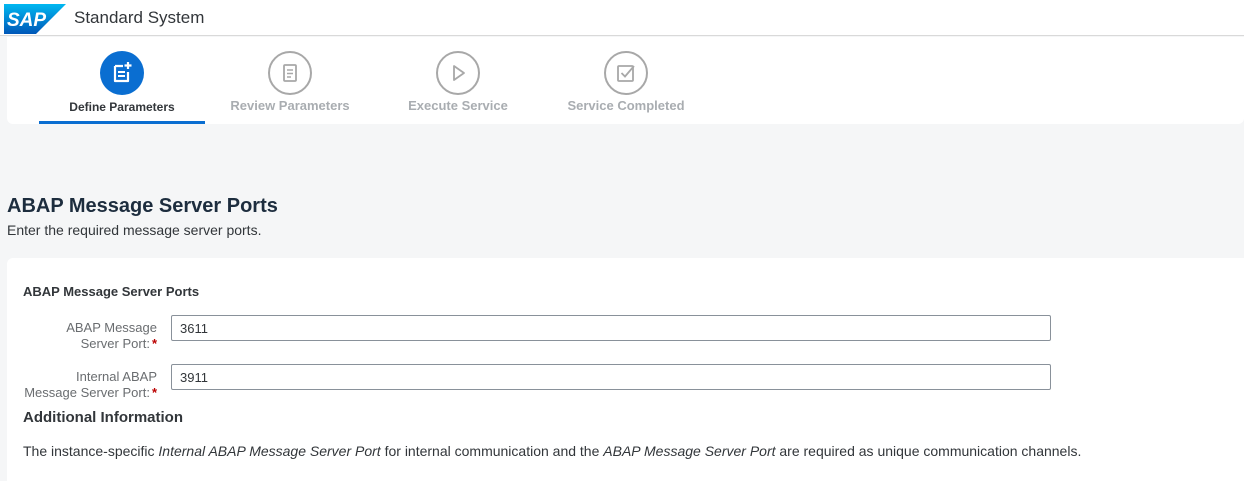 The width and height of the screenshot is (1244, 481). I want to click on wizard-step-label: Service Completed, so click(626, 105).